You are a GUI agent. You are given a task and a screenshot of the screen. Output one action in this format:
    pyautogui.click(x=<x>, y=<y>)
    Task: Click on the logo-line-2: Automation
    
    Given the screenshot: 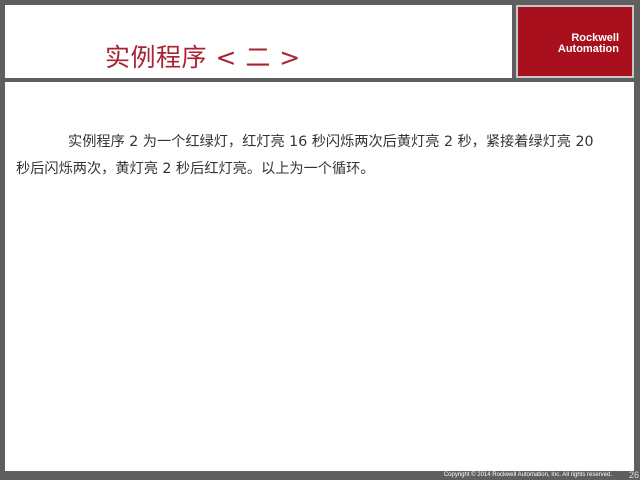 What is the action you would take?
    pyautogui.click(x=588, y=49)
    